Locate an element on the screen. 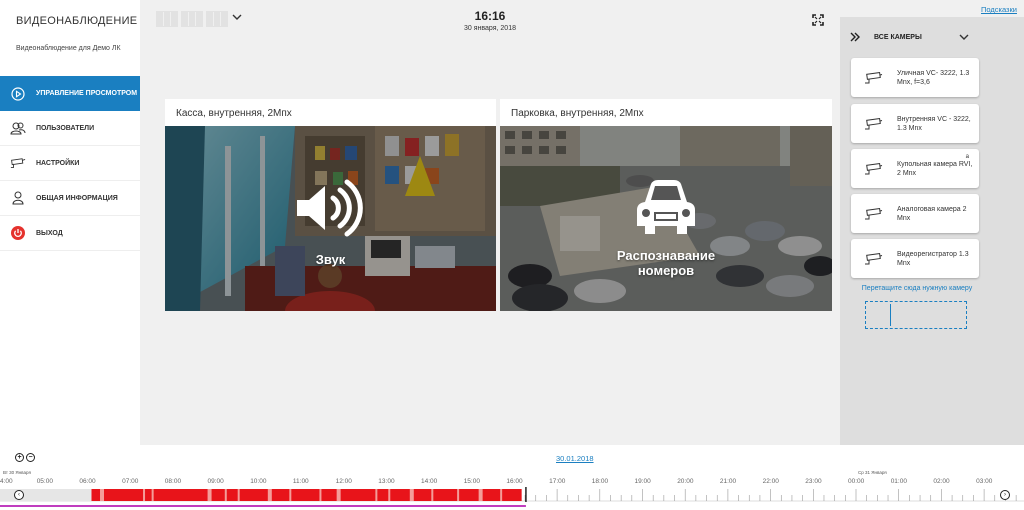 This screenshot has height=510, width=1024. camera-settings-icon is located at coordinates (18, 163).